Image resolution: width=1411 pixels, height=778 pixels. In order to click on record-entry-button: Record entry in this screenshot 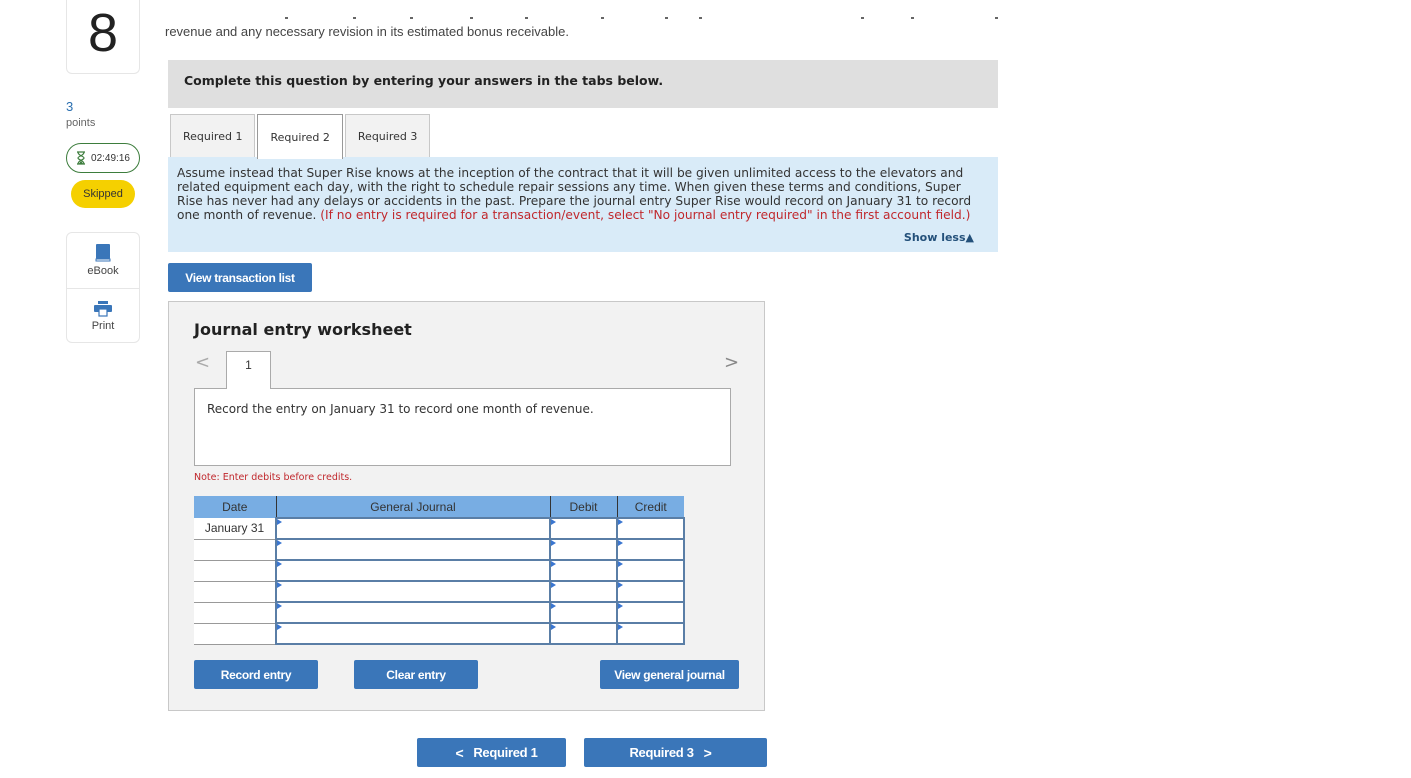, I will do `click(256, 674)`.